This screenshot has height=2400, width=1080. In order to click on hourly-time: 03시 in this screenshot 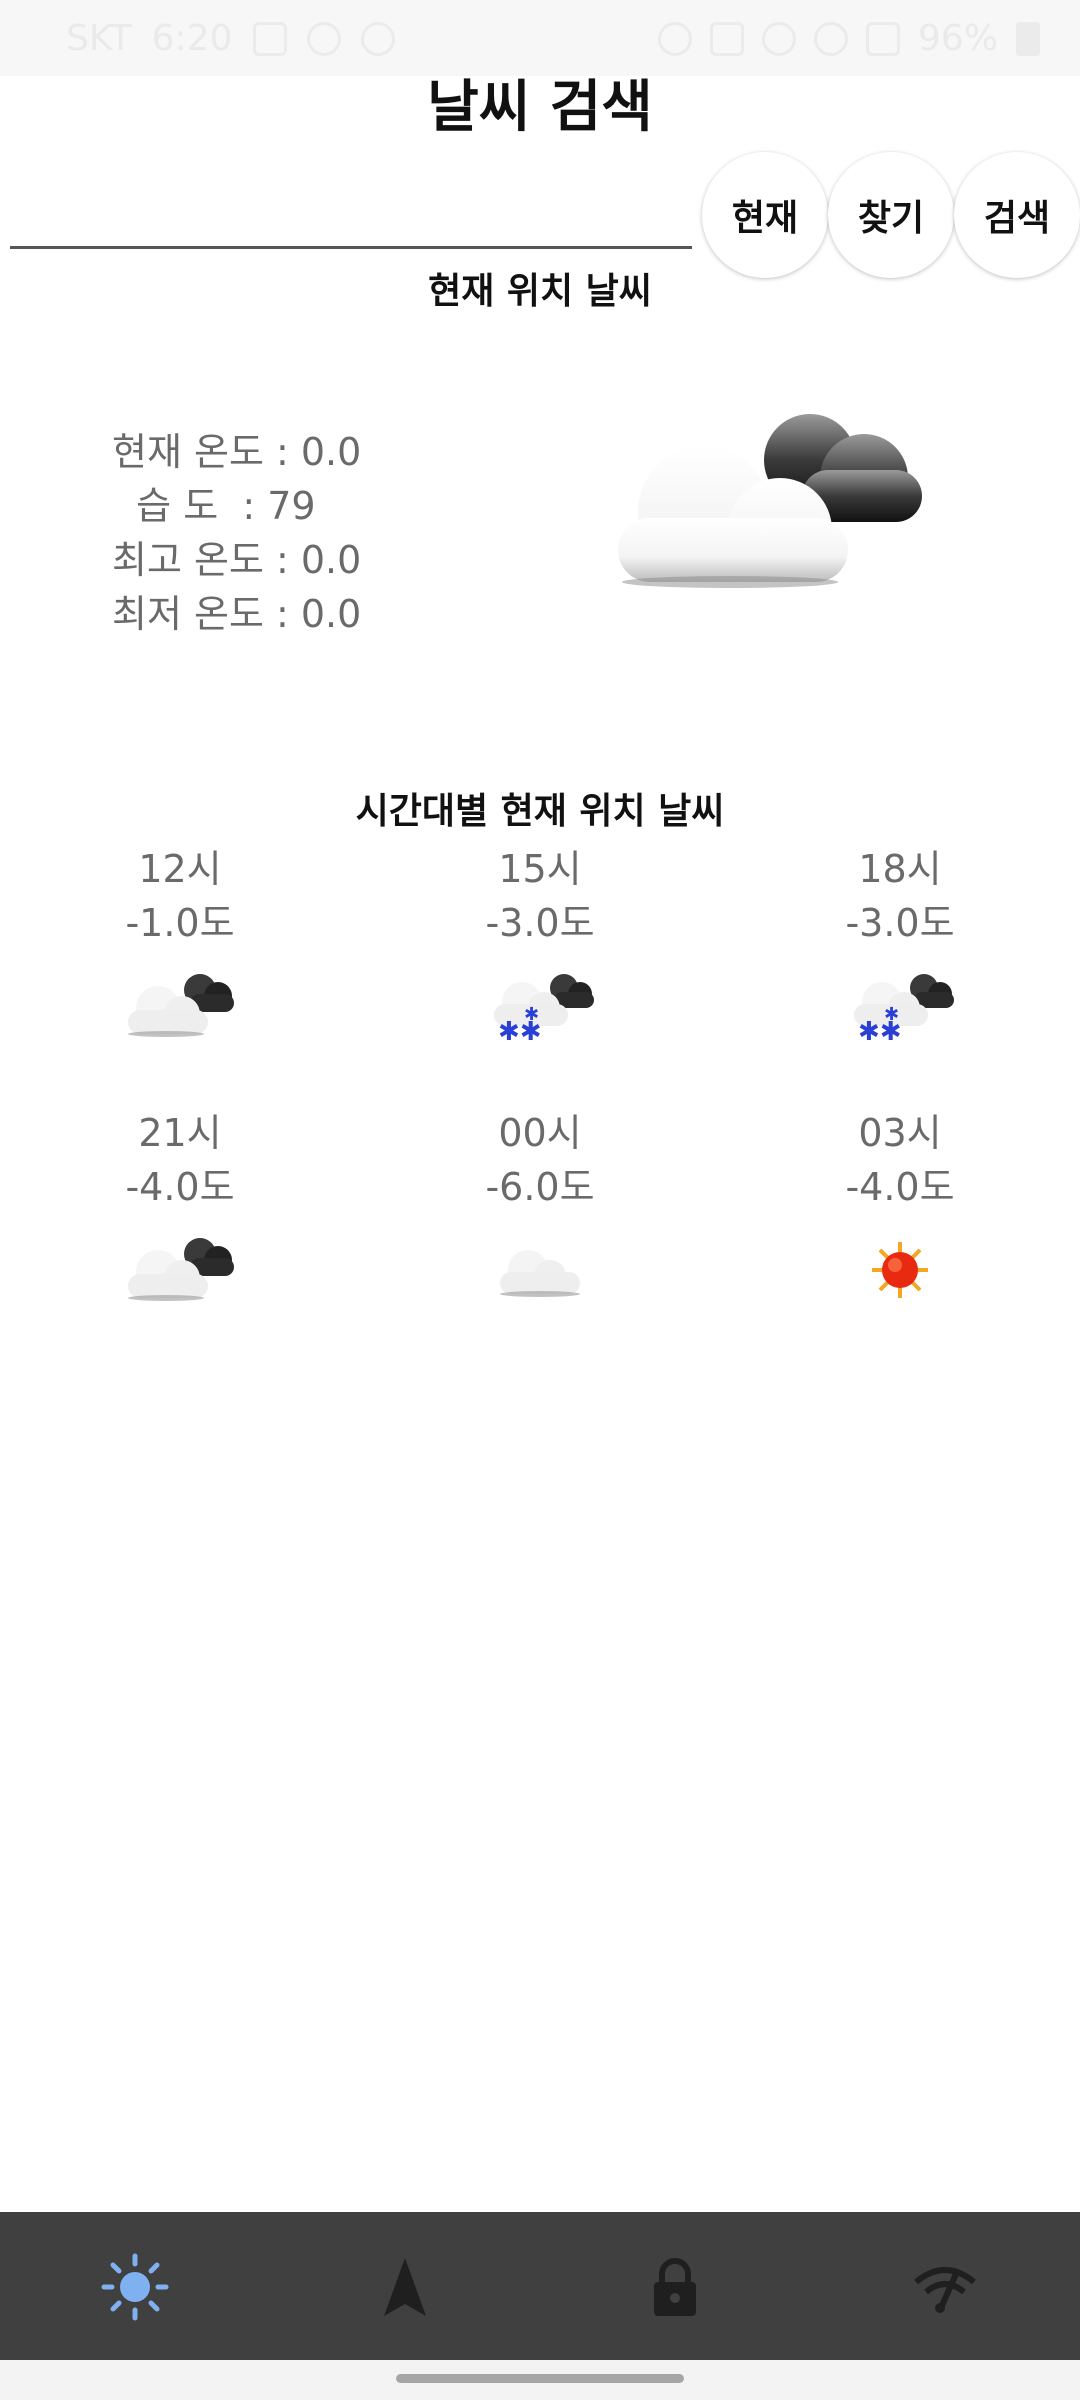, I will do `click(900, 1133)`.